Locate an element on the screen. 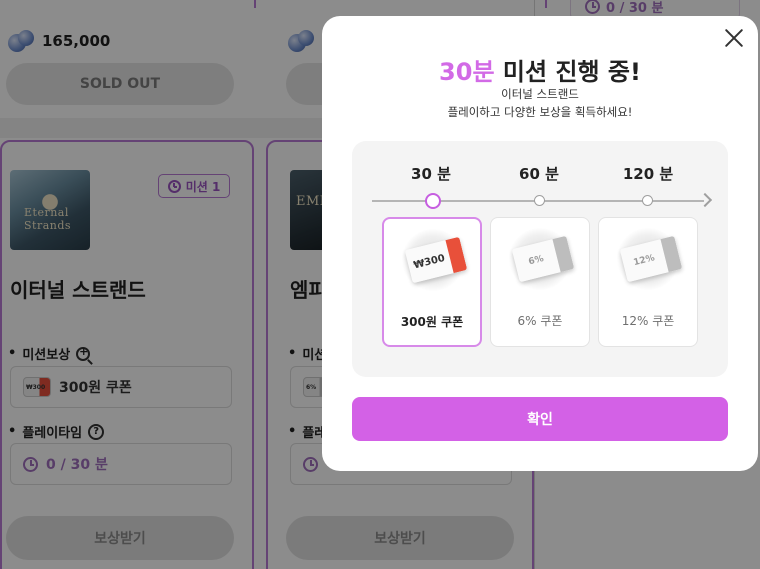  confirm-button: 확인 is located at coordinates (540, 419).